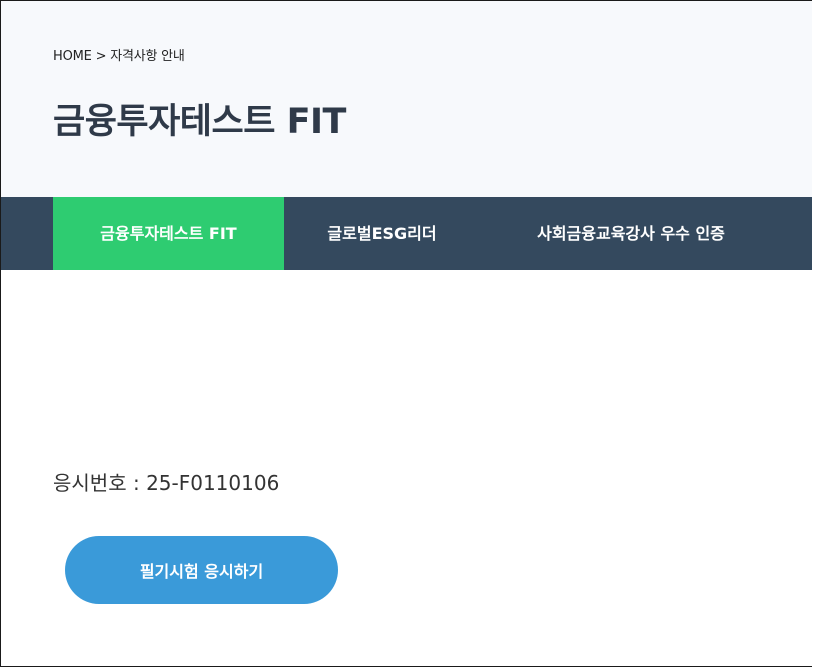 The image size is (813, 667). I want to click on breadcrumb: HOME > 자격사항 안내, so click(119, 56).